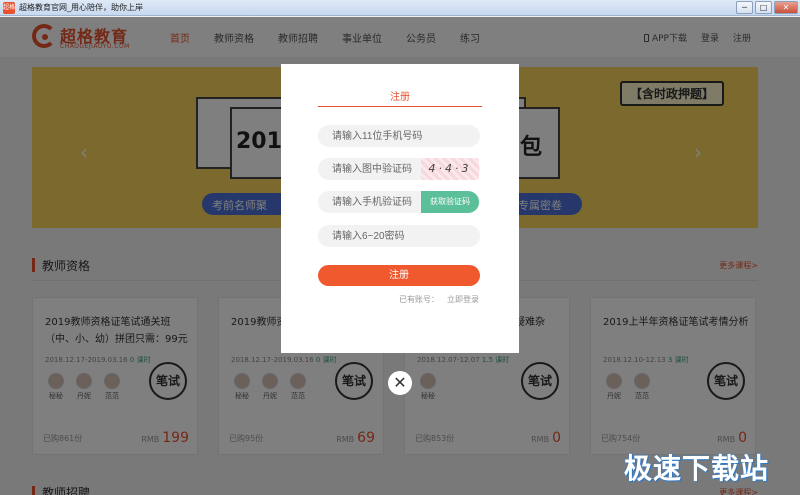 This screenshot has height=495, width=800. I want to click on captcha-image: 4·4·3, so click(450, 169).